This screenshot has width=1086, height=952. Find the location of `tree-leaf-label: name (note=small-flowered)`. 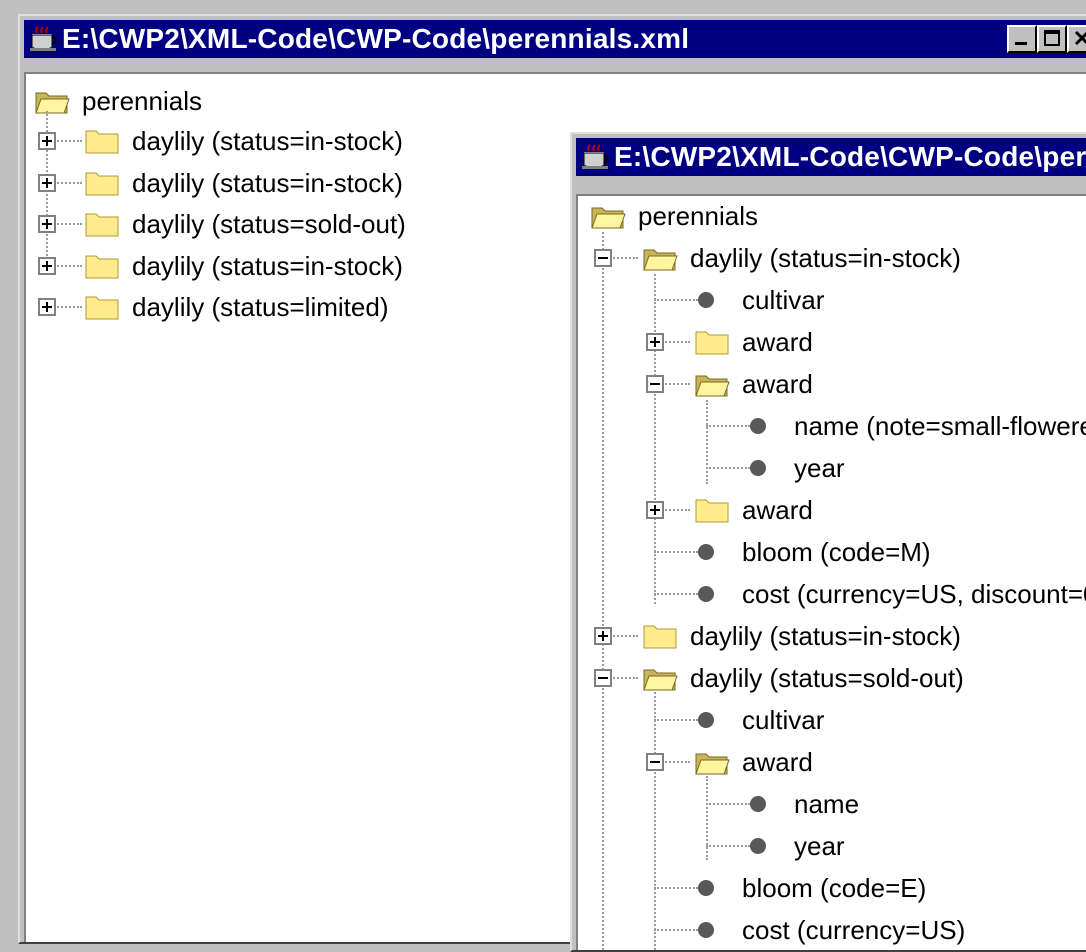

tree-leaf-label: name (note=small-flowered) is located at coordinates (940, 426).